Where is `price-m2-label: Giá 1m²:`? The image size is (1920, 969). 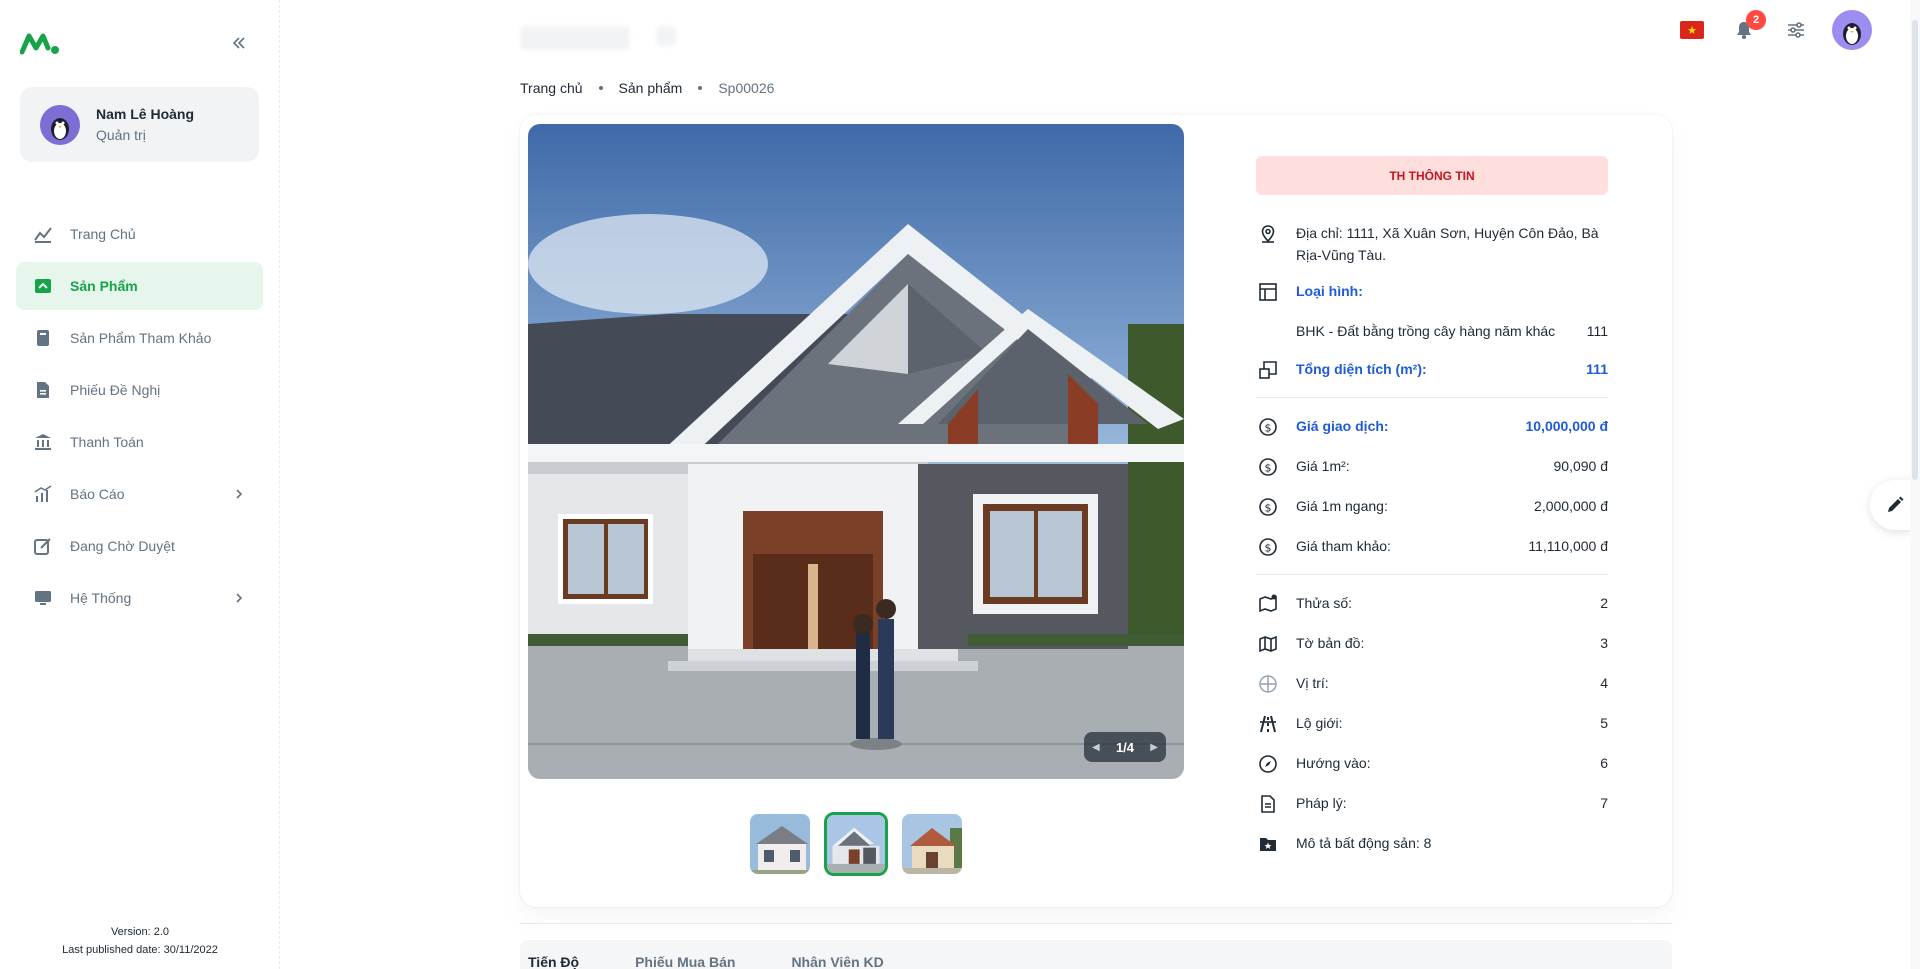
price-m2-label: Giá 1m²: is located at coordinates (1323, 466).